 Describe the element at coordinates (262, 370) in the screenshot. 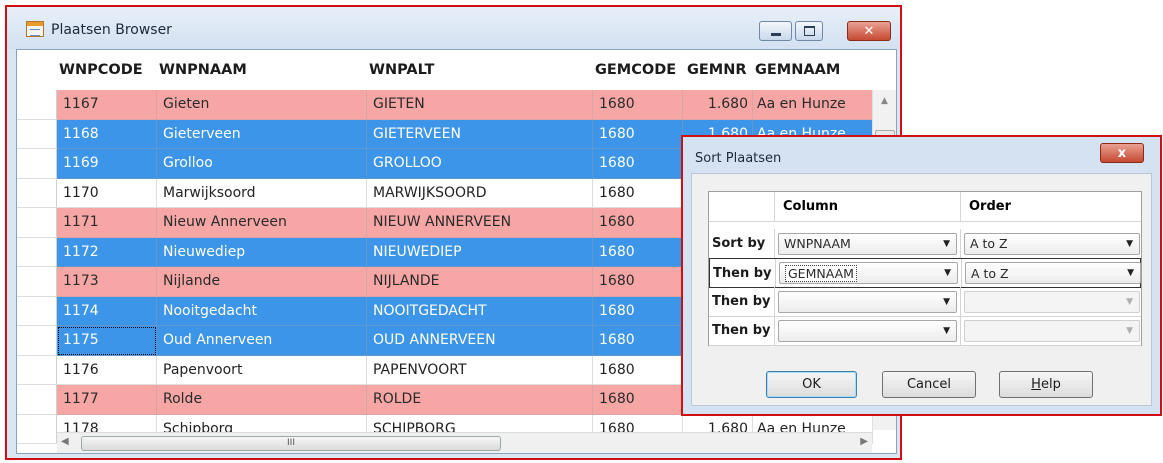

I see `cell-wnpnaam: Papenvoort` at that location.